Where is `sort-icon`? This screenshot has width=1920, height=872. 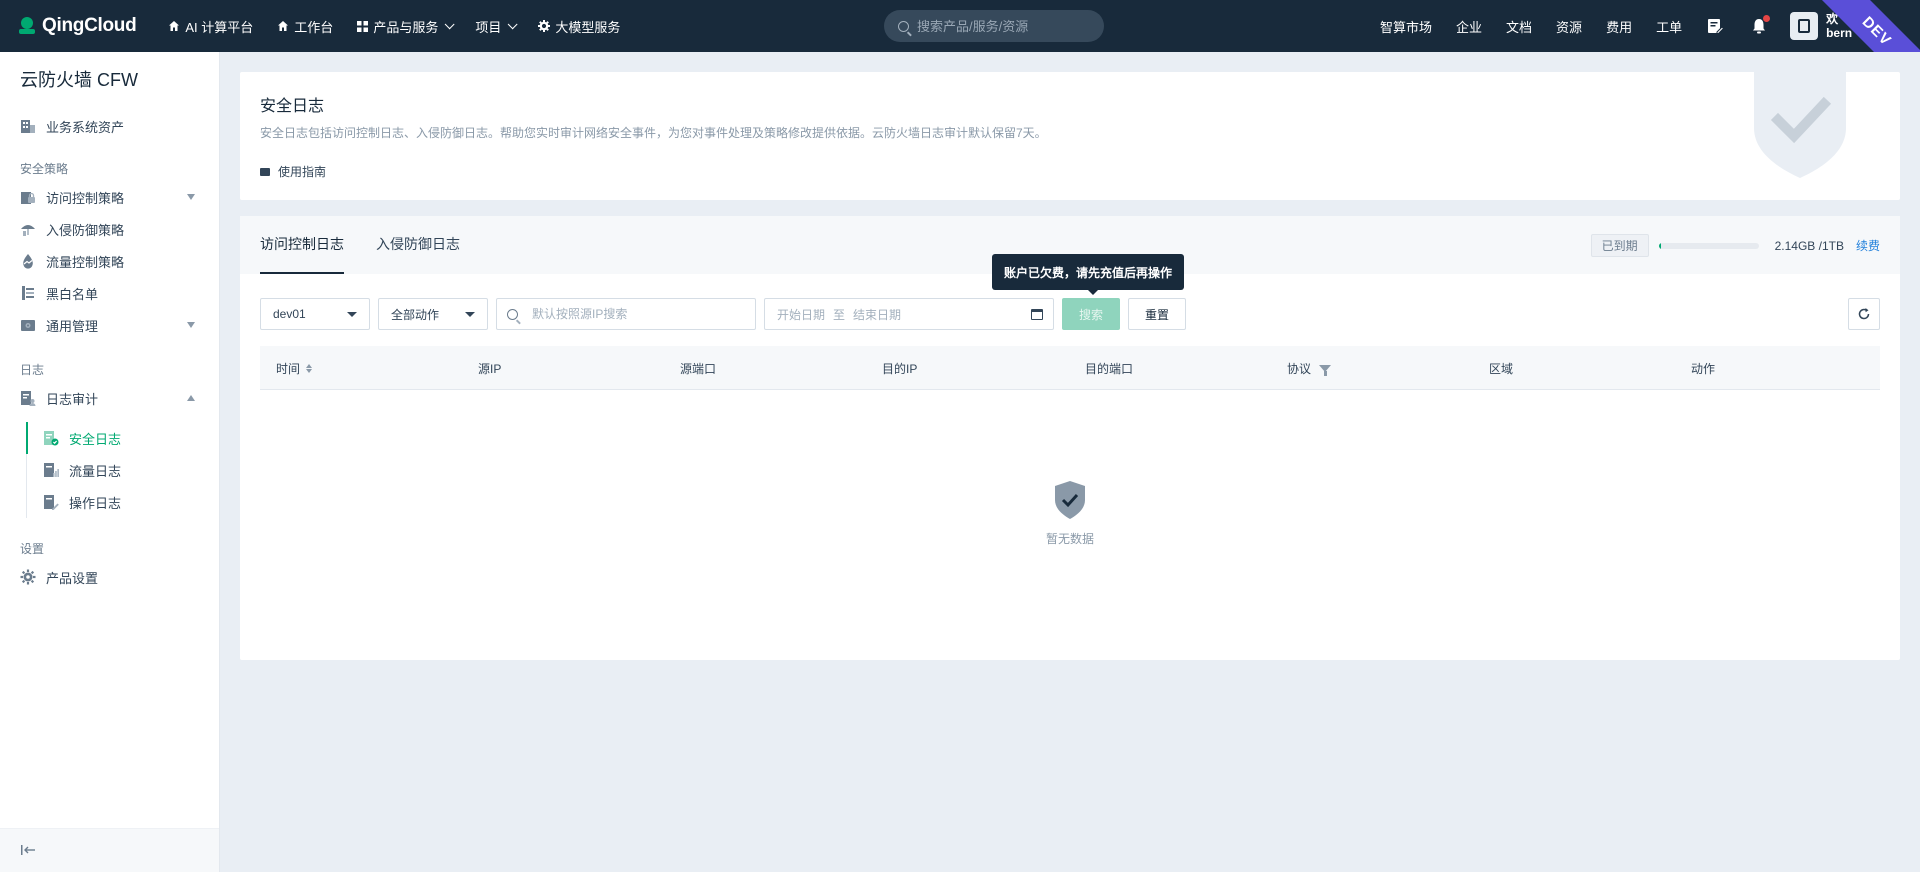
sort-icon is located at coordinates (309, 368).